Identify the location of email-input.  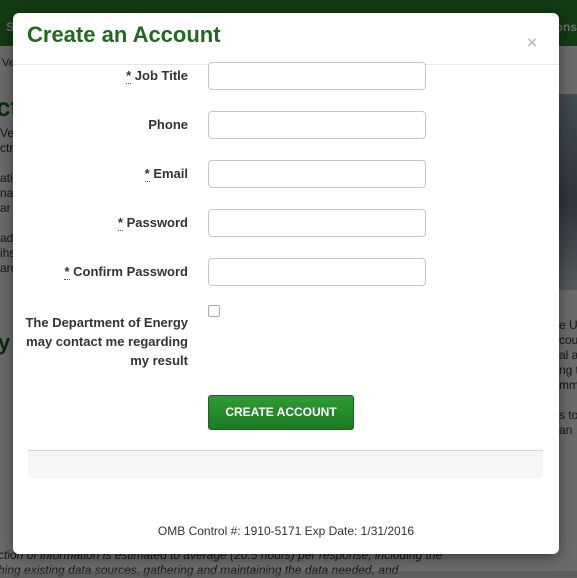
(317, 174).